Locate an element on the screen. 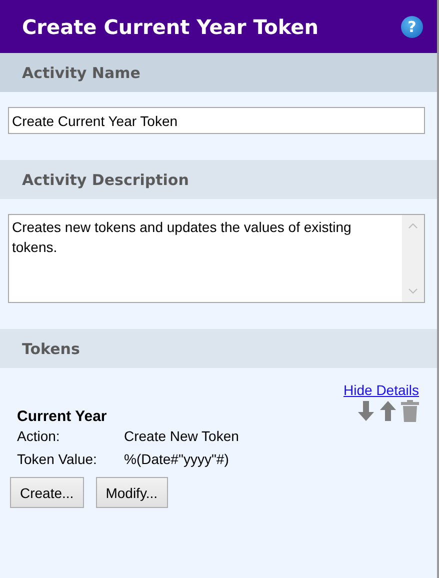  description-field: Creates new tokens and updates the values of existing tokens. is located at coordinates (216, 258).